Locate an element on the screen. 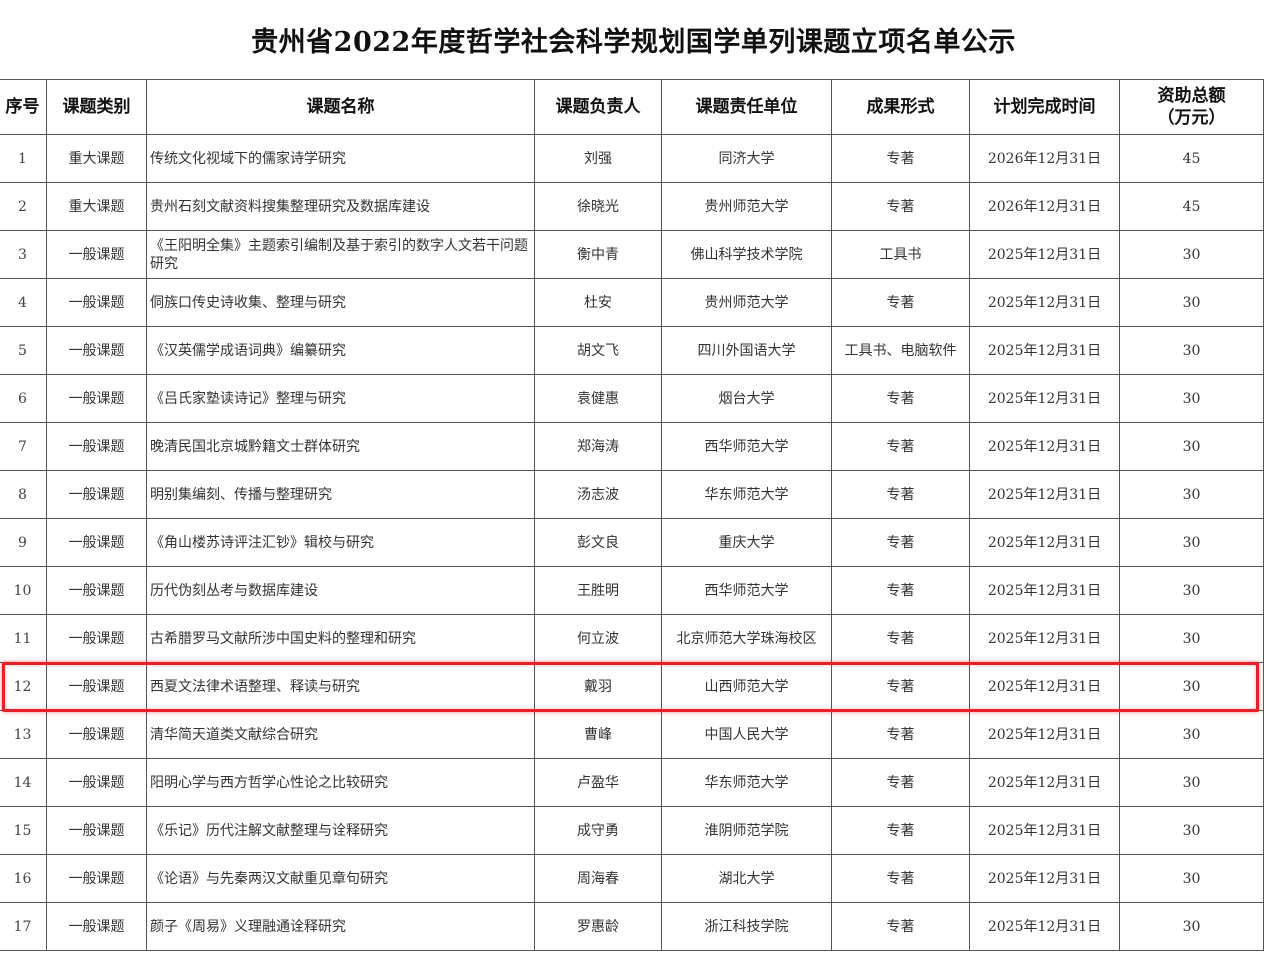  cell-leader: 卢盈华 is located at coordinates (598, 782).